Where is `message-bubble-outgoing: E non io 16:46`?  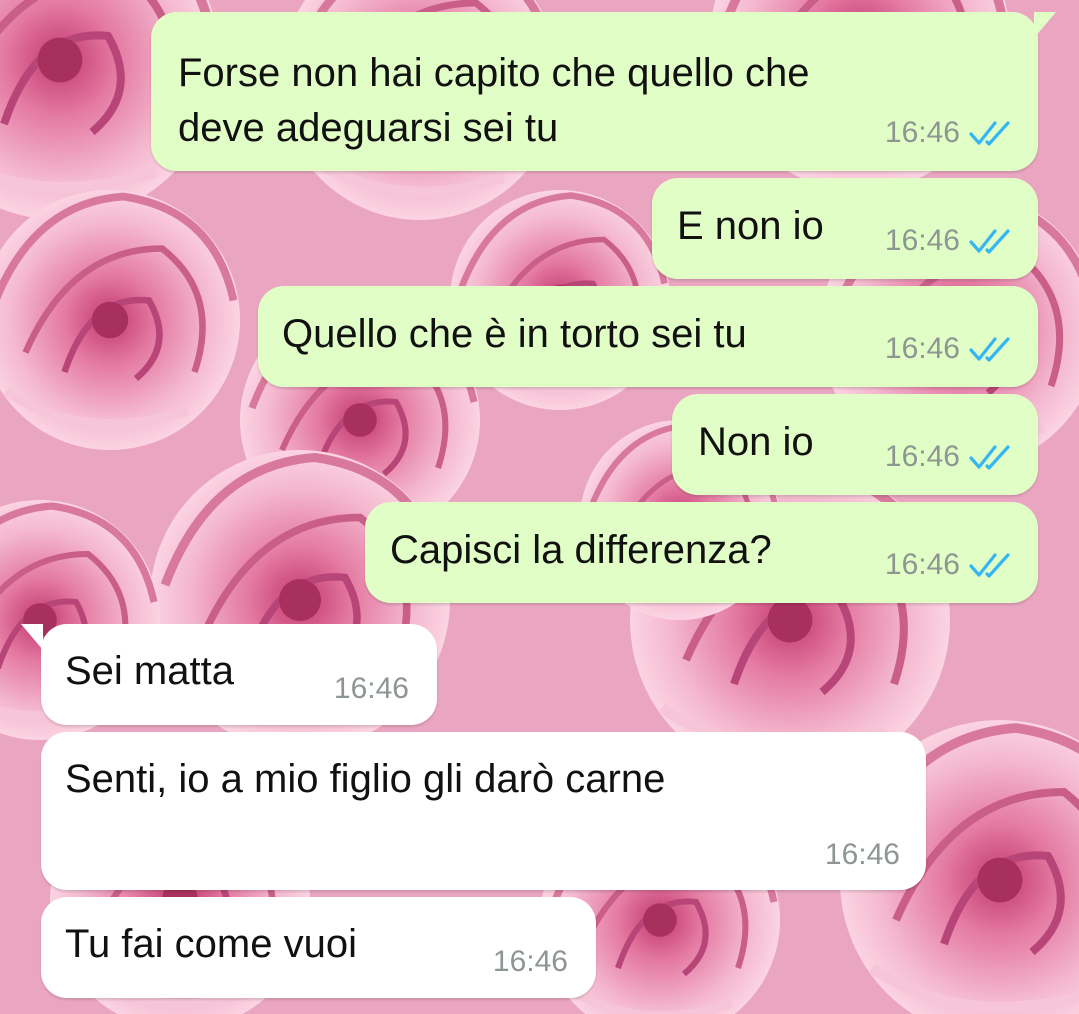 message-bubble-outgoing: E non io 16:46 is located at coordinates (845, 228).